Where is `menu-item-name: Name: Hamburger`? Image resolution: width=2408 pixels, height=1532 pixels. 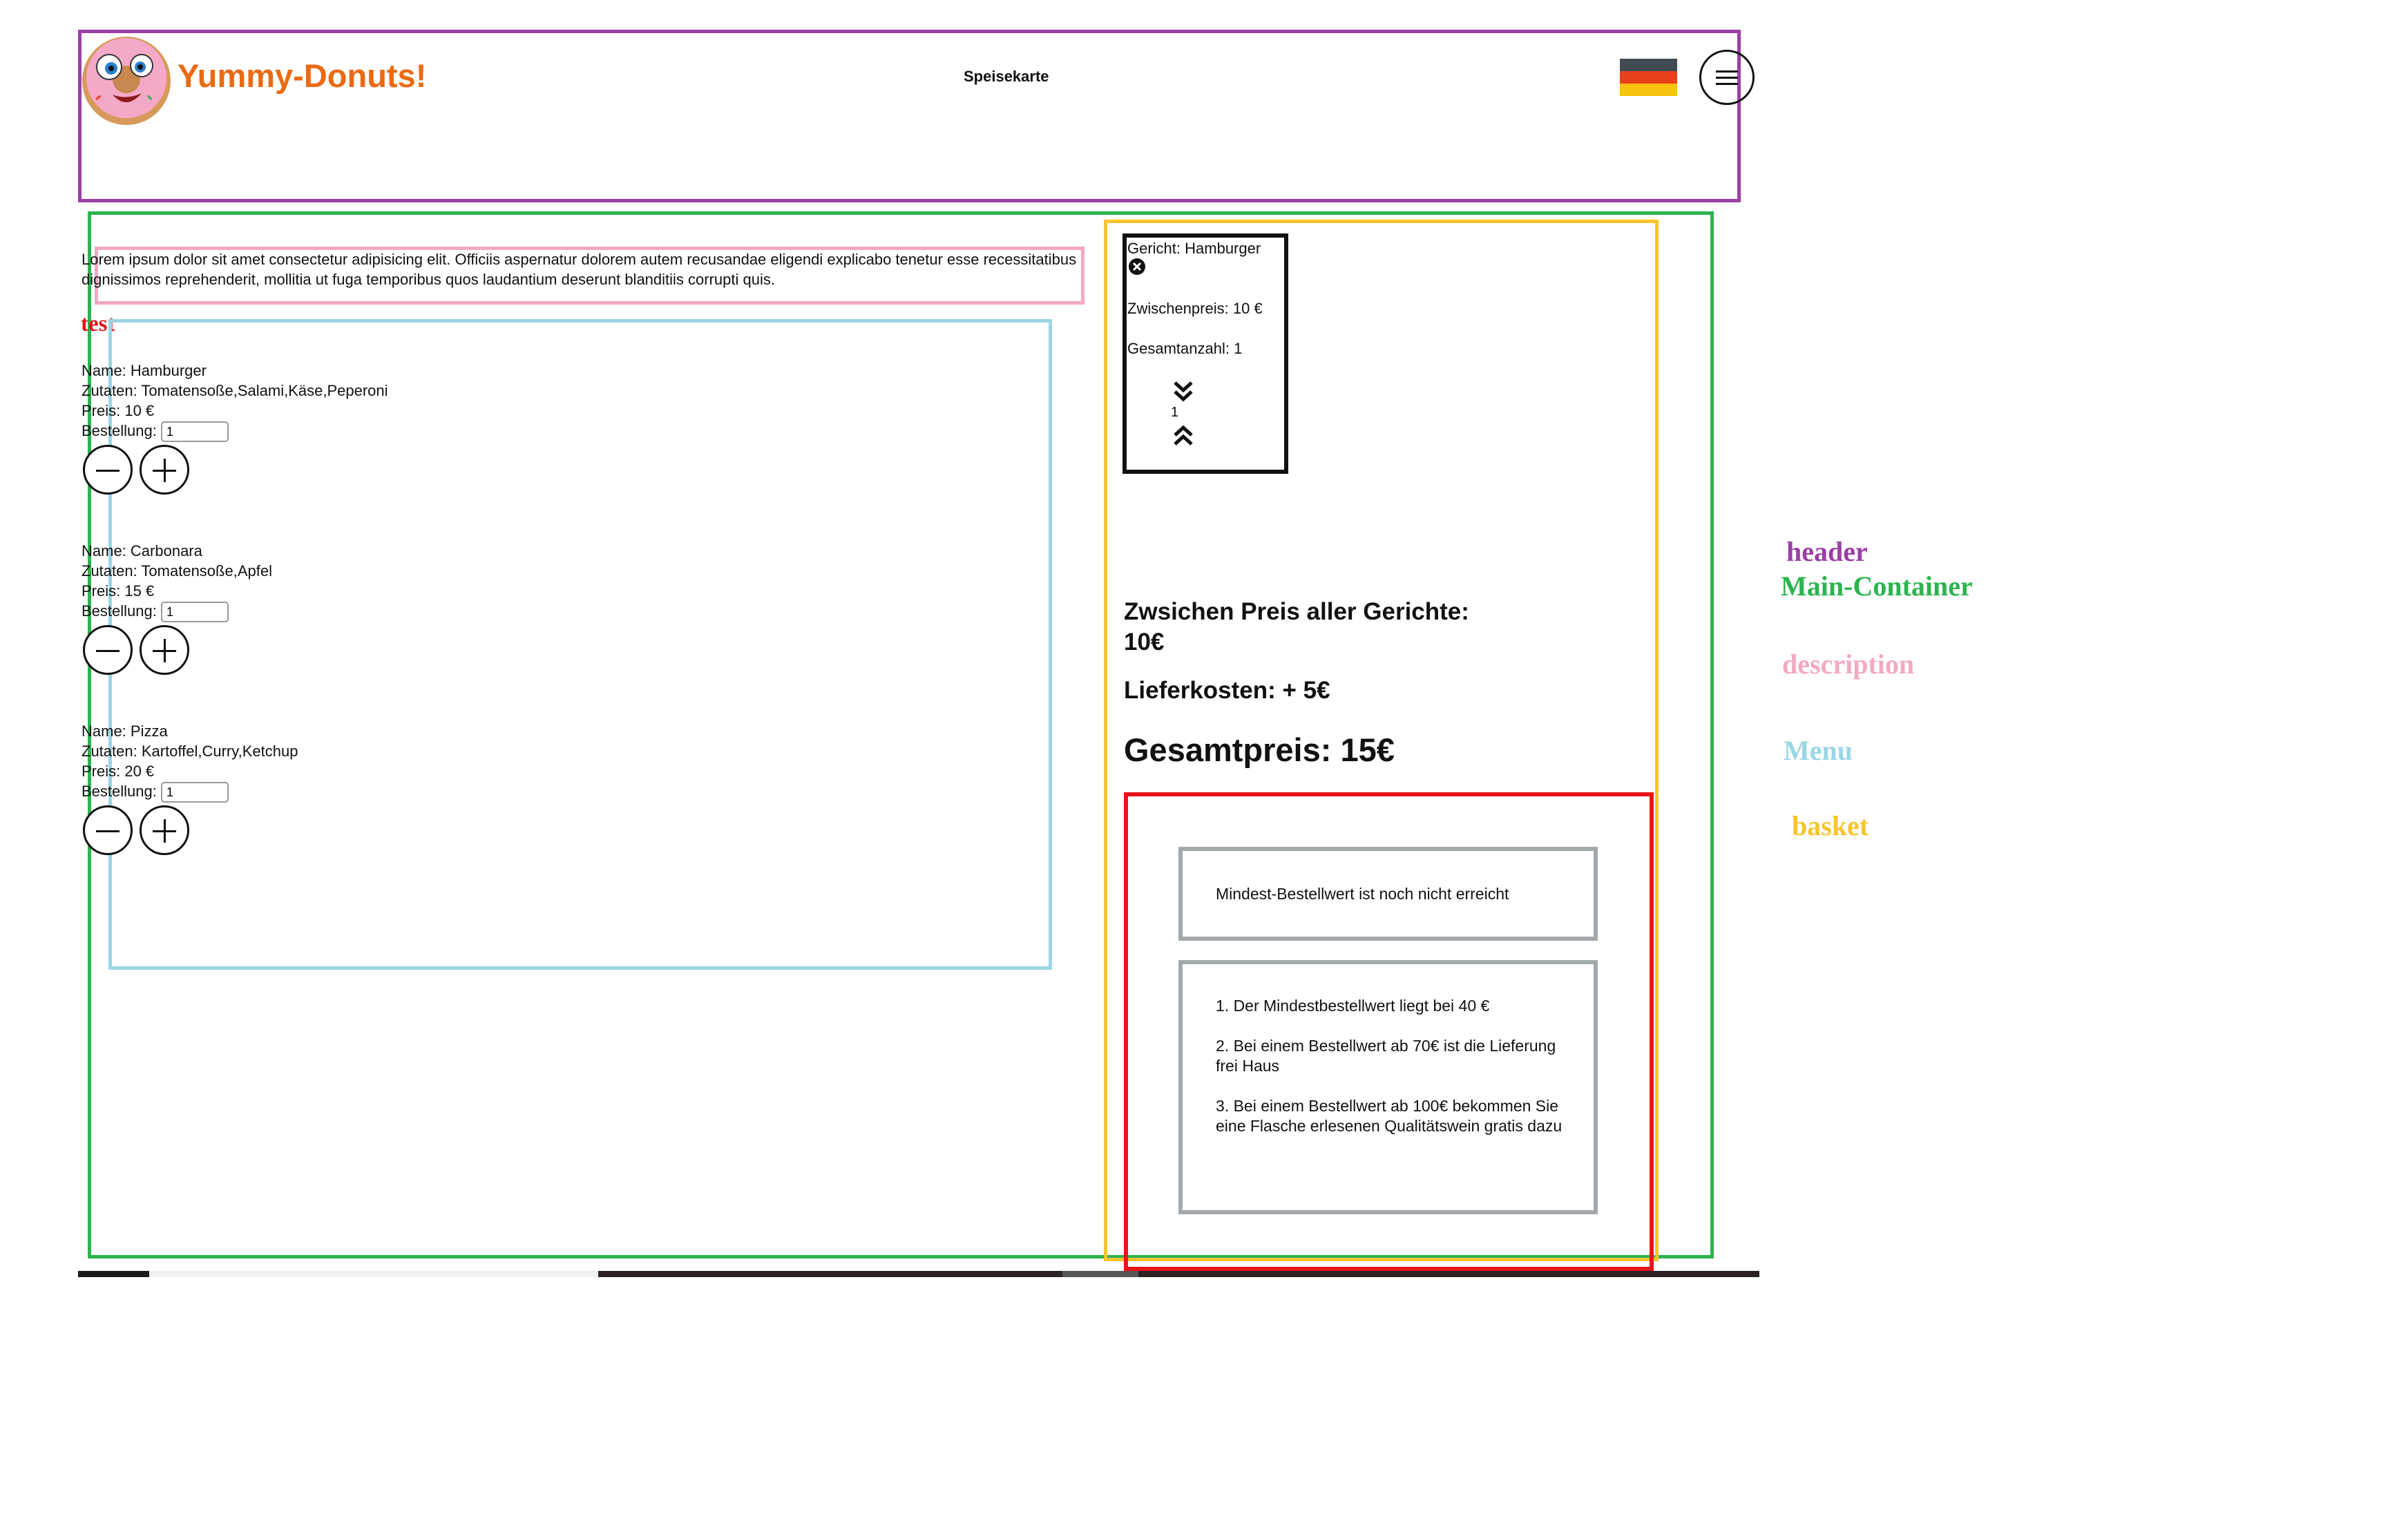 menu-item-name: Name: Hamburger is located at coordinates (144, 370).